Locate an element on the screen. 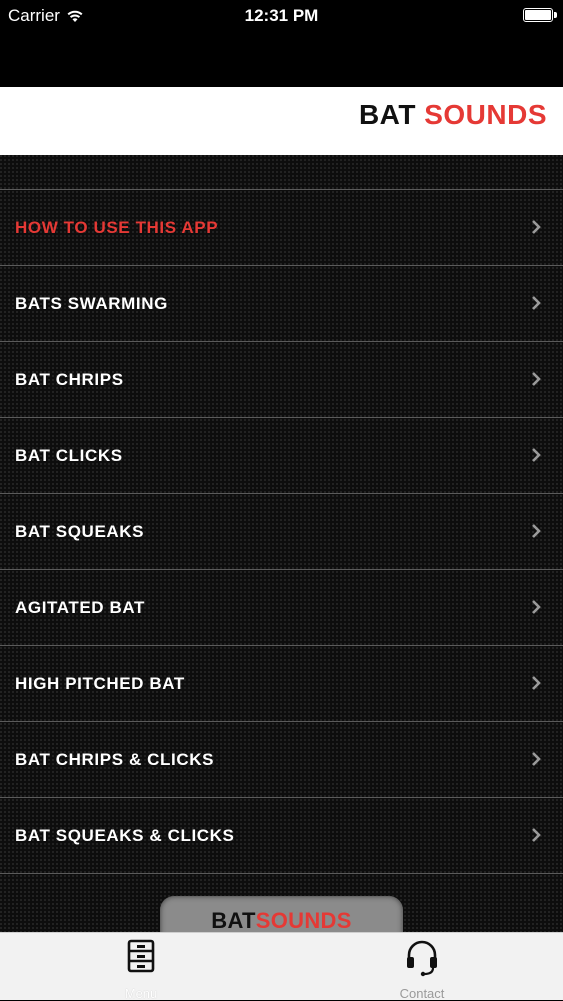  menu-item-bat-clicks: BAT CLICKS is located at coordinates (281, 456).